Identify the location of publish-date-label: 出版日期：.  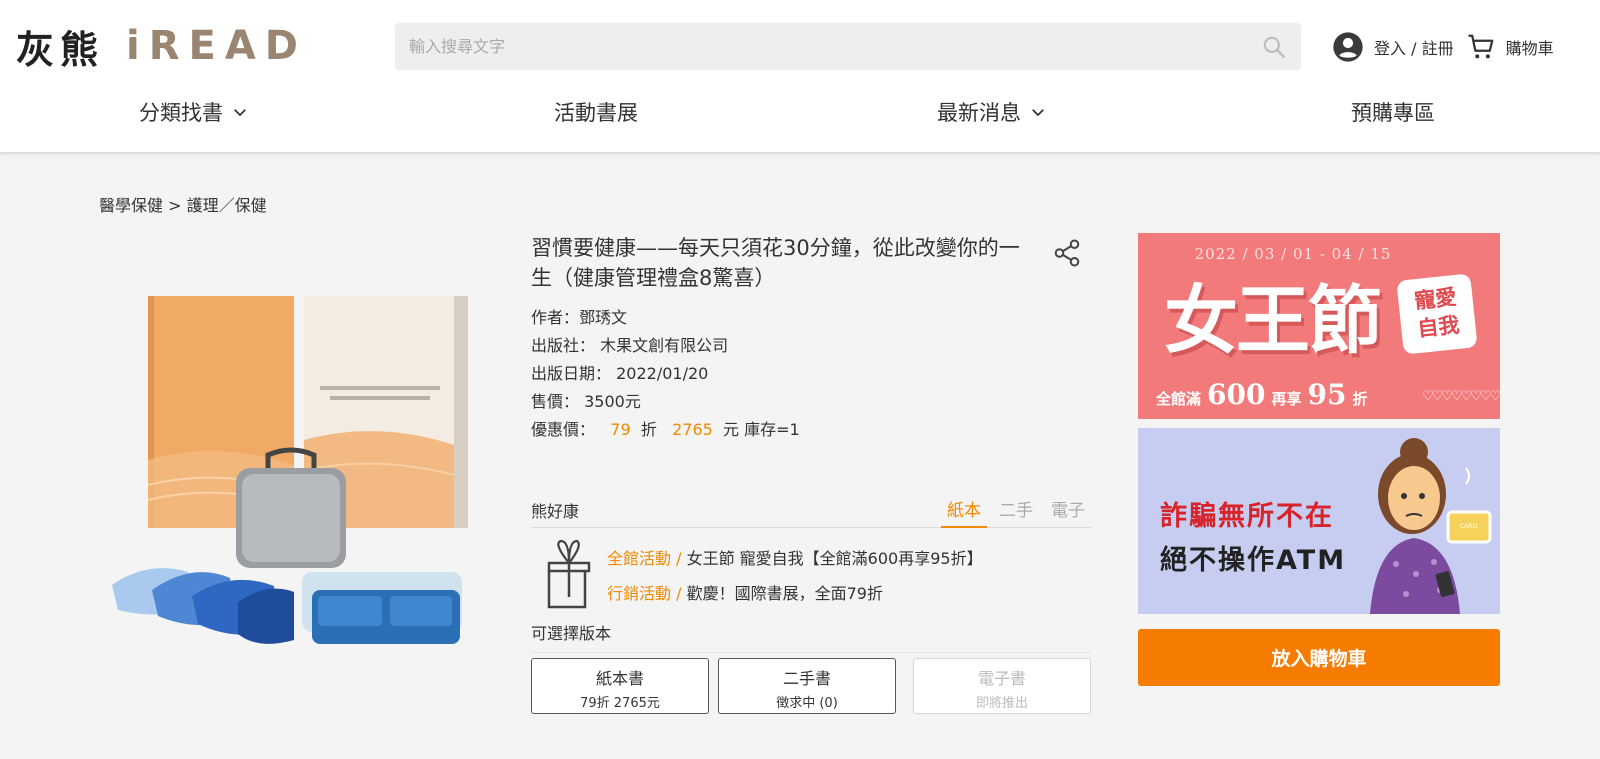
(571, 373).